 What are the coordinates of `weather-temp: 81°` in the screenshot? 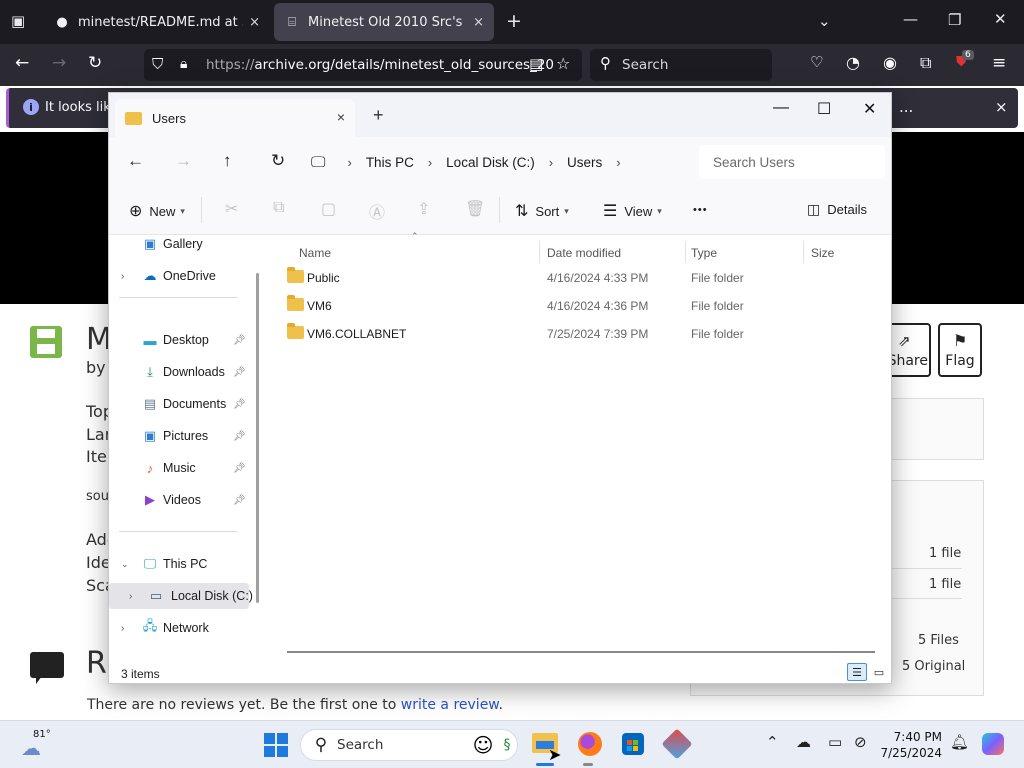 It's located at (42, 734).